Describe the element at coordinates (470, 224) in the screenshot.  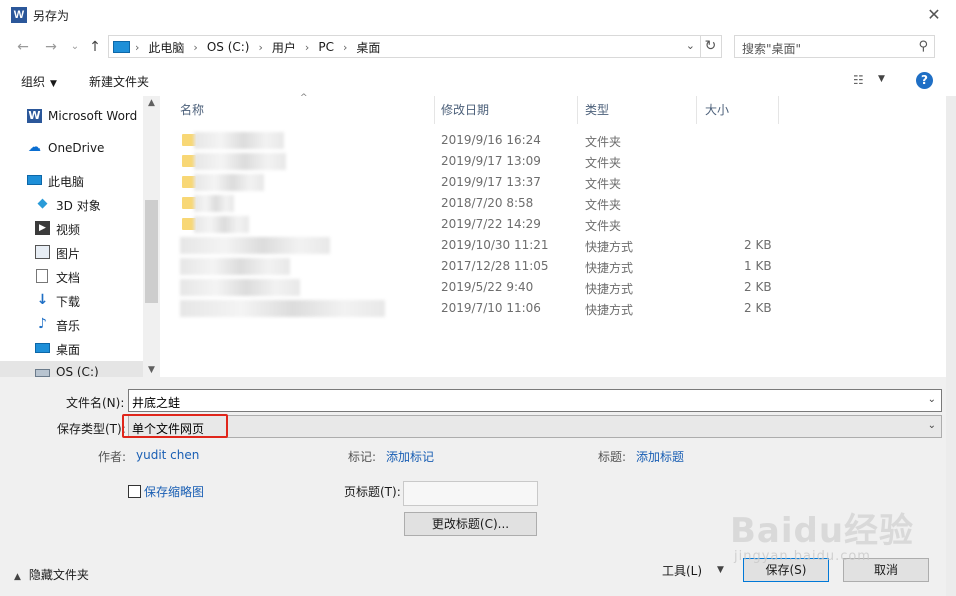
I see `file-row: 2019/7/22 14:29 文件夹` at that location.